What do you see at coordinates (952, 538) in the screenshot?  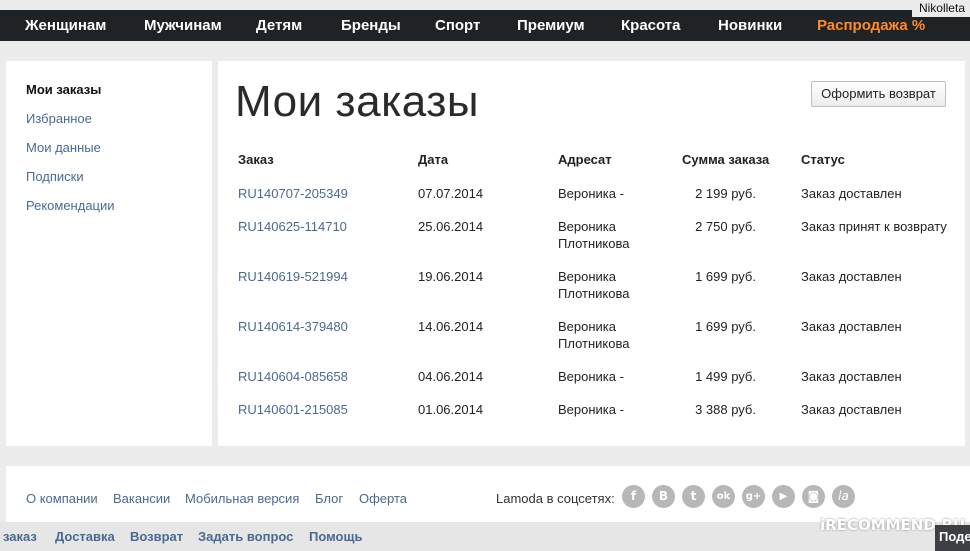 I see `share-button: Поде` at bounding box center [952, 538].